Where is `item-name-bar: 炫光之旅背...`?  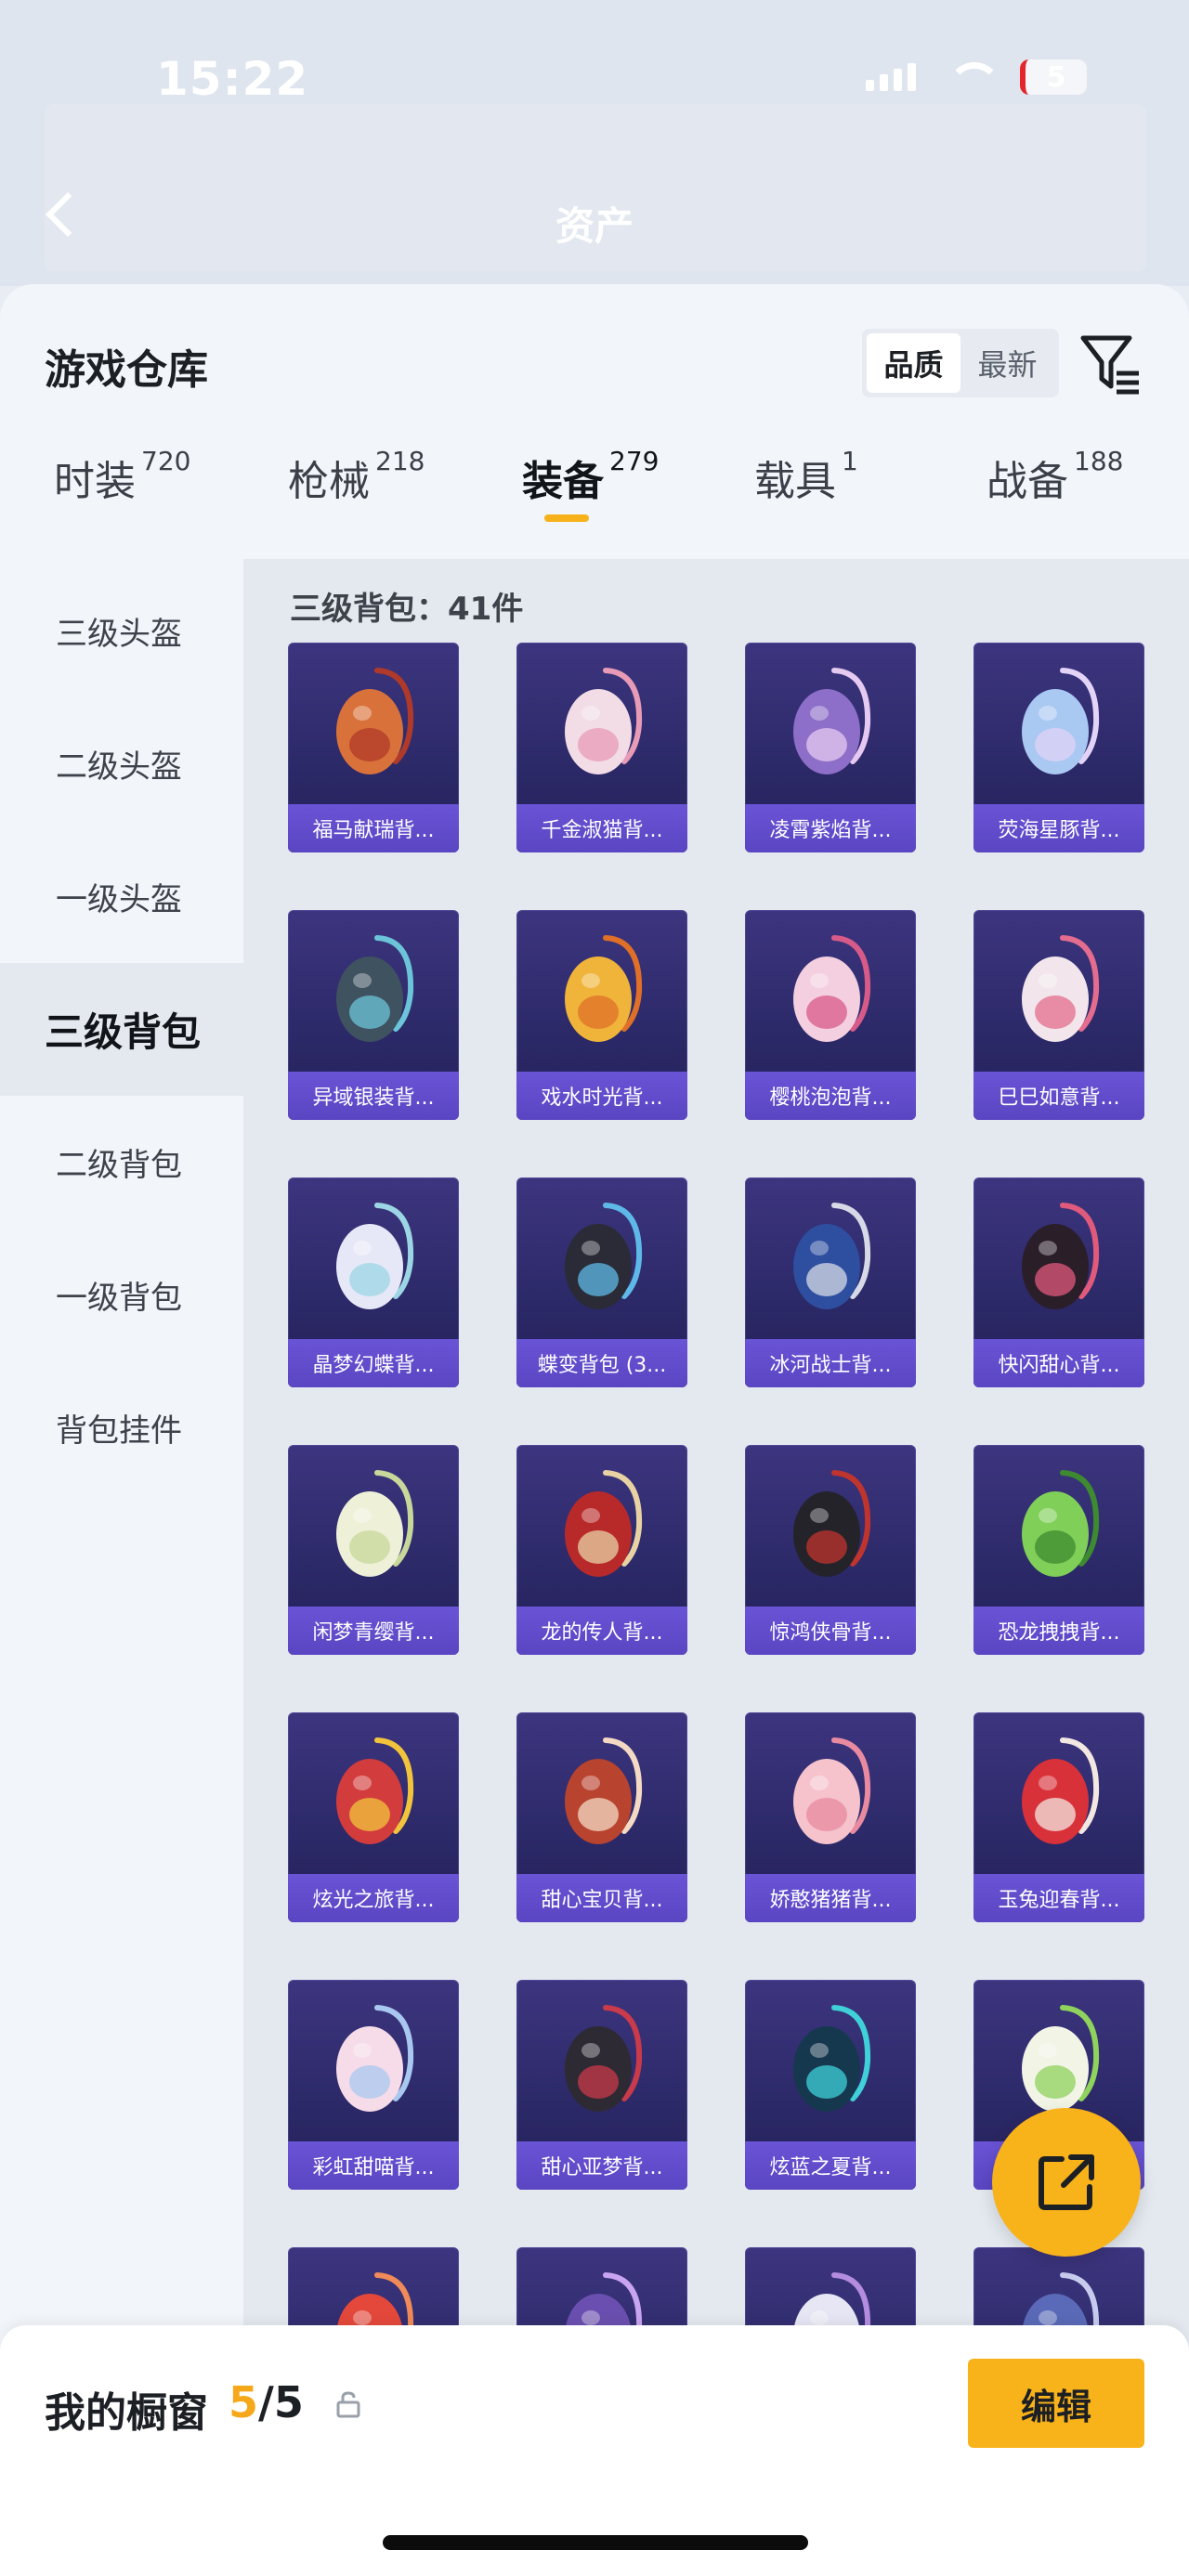 item-name-bar: 炫光之旅背... is located at coordinates (374, 1898).